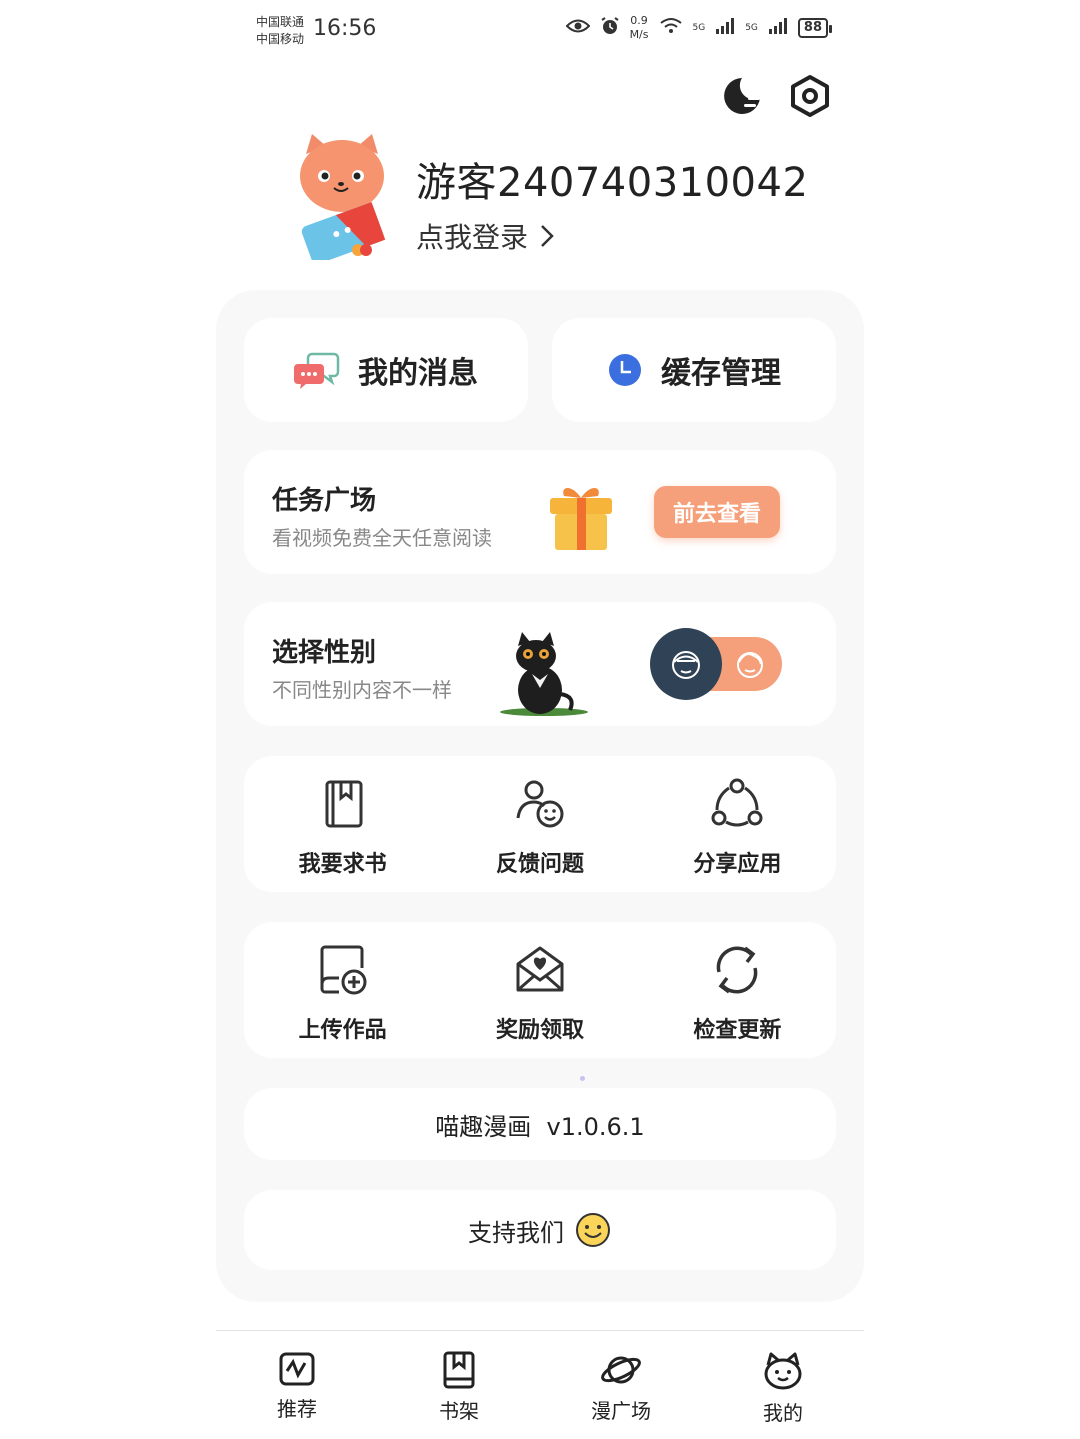  I want to click on tab-bookshelf-label: 书架, so click(459, 1411).